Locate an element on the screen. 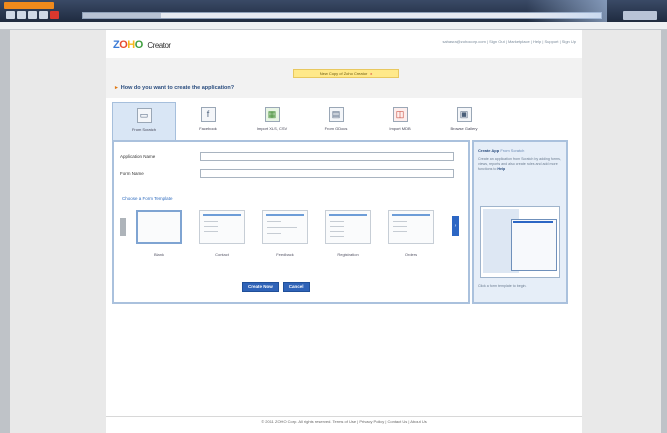  stop-icon is located at coordinates (43, 15).